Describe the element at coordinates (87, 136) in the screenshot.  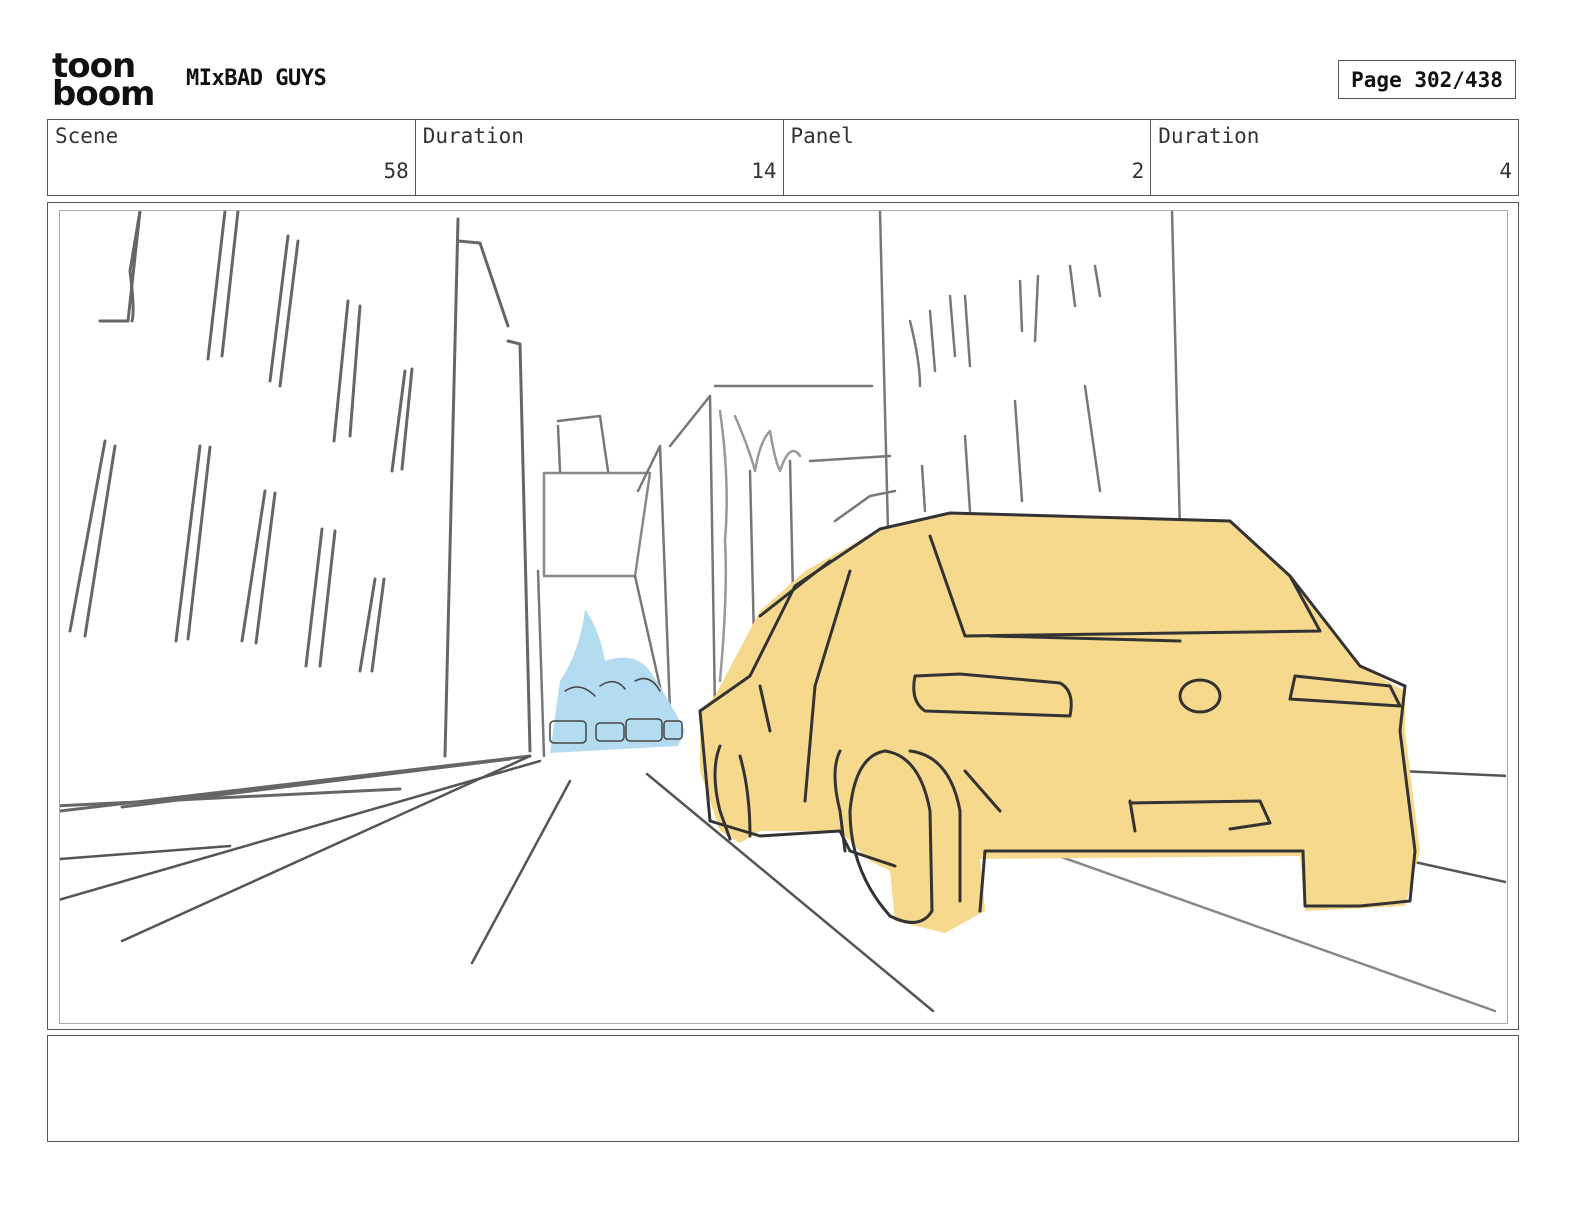
I see `scene-label: Scene` at that location.